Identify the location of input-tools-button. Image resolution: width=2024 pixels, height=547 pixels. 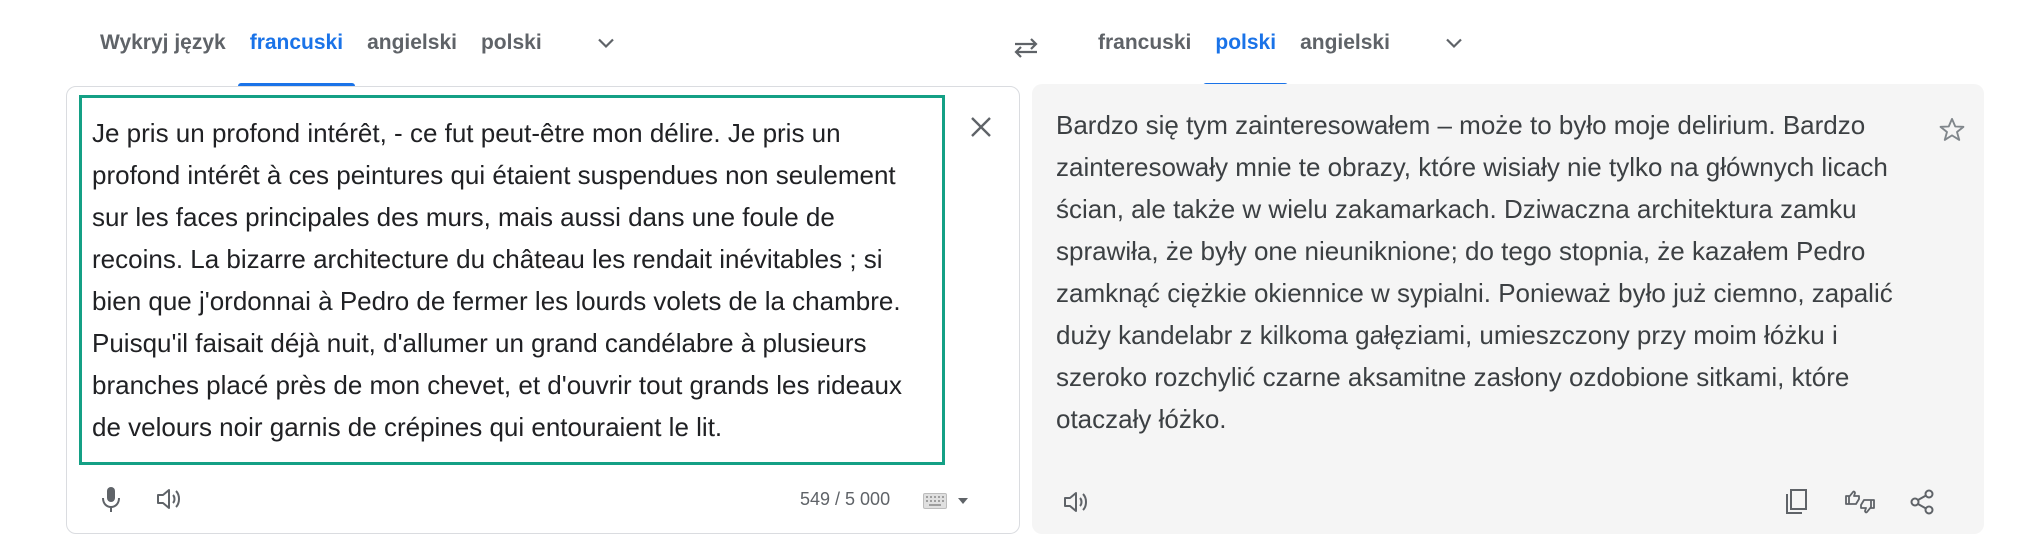
(951, 501).